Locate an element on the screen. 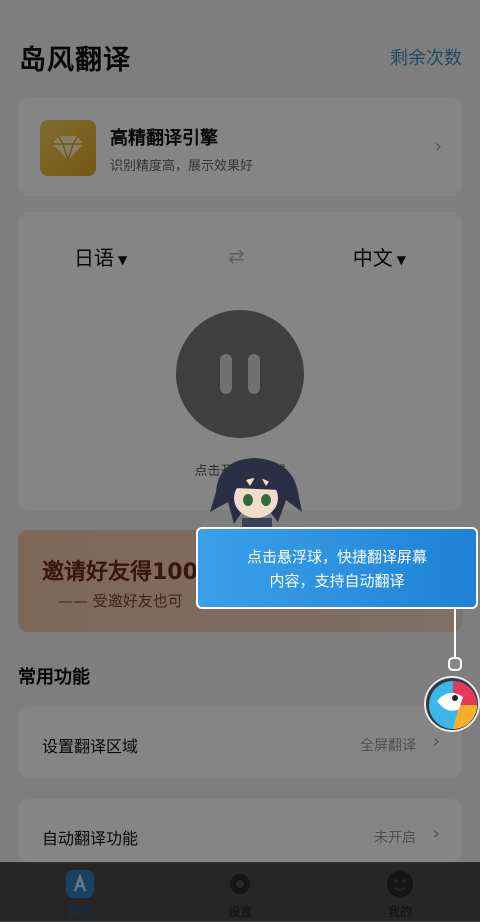 Image resolution: width=480 pixels, height=922 pixels. parrot-icon is located at coordinates (453, 705).